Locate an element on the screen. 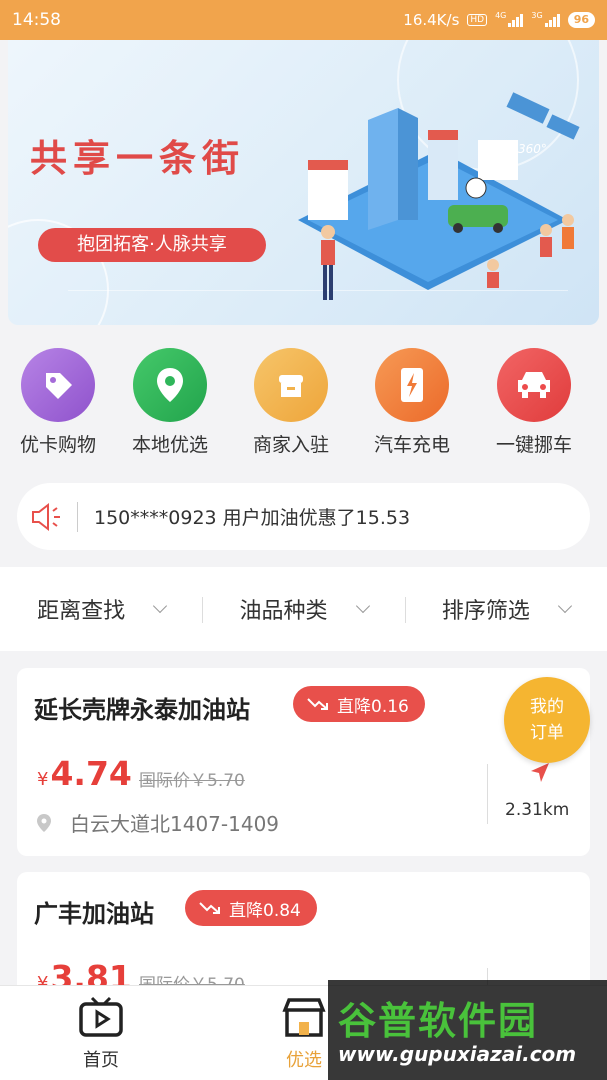 The width and height of the screenshot is (607, 1080). signal-4g-label: 4G is located at coordinates (501, 15).